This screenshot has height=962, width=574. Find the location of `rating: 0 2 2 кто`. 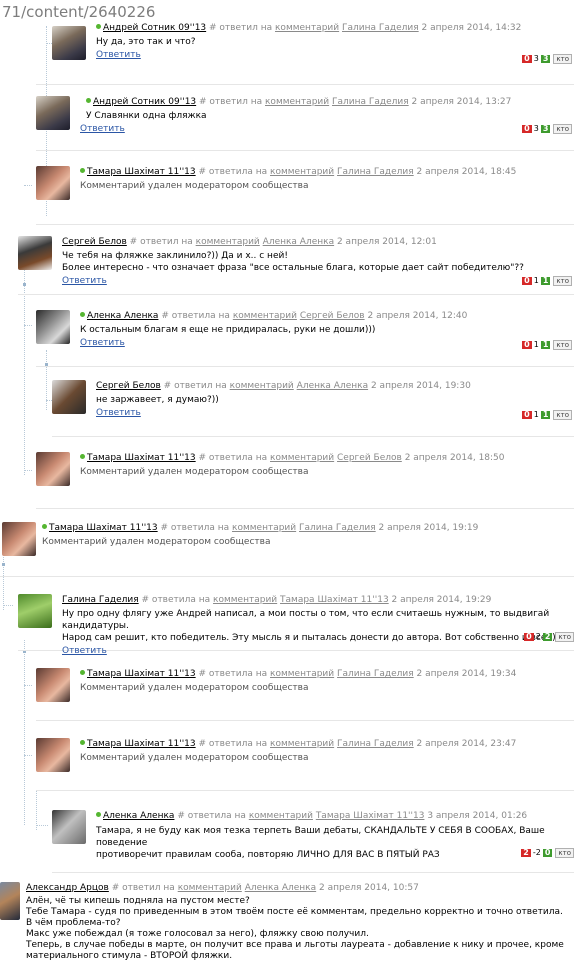

rating: 0 2 2 кто is located at coordinates (549, 637).